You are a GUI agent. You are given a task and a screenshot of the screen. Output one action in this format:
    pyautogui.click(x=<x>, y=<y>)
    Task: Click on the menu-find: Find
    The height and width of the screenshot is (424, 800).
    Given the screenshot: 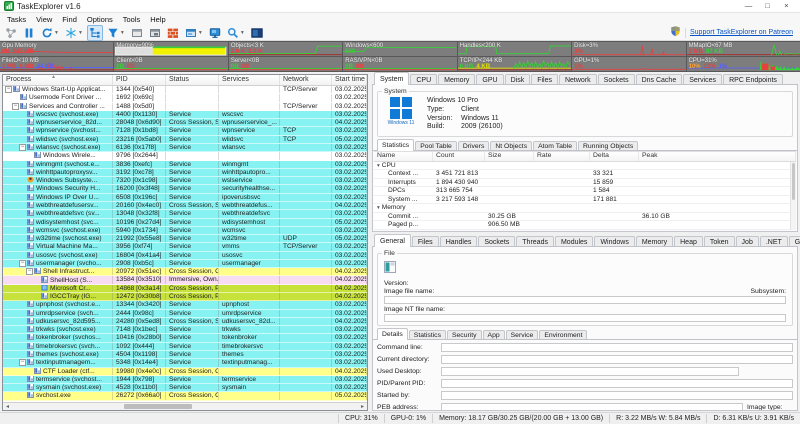 What is the action you would take?
    pyautogui.click(x=69, y=19)
    